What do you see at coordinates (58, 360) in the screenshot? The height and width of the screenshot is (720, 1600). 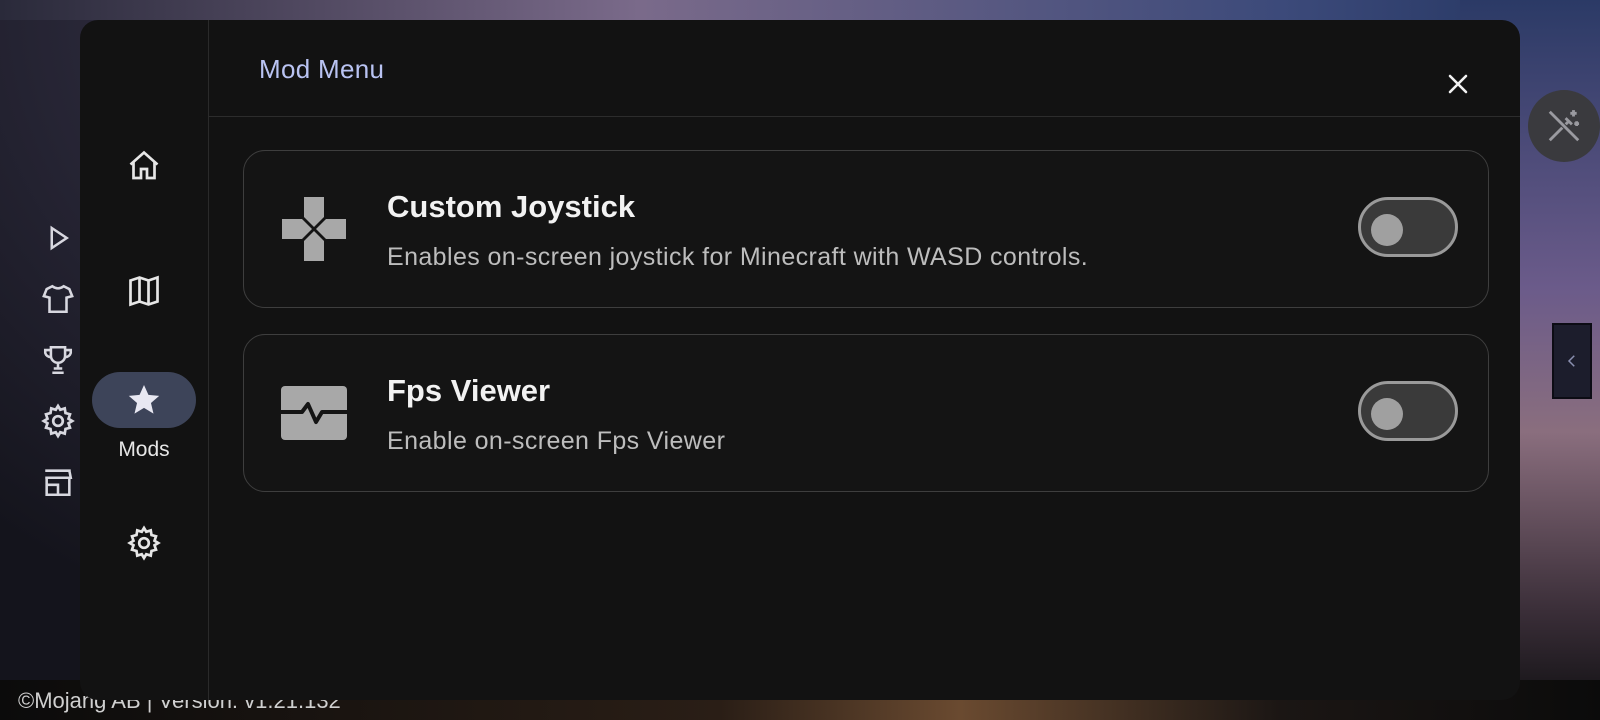 I see `trophy-icon` at bounding box center [58, 360].